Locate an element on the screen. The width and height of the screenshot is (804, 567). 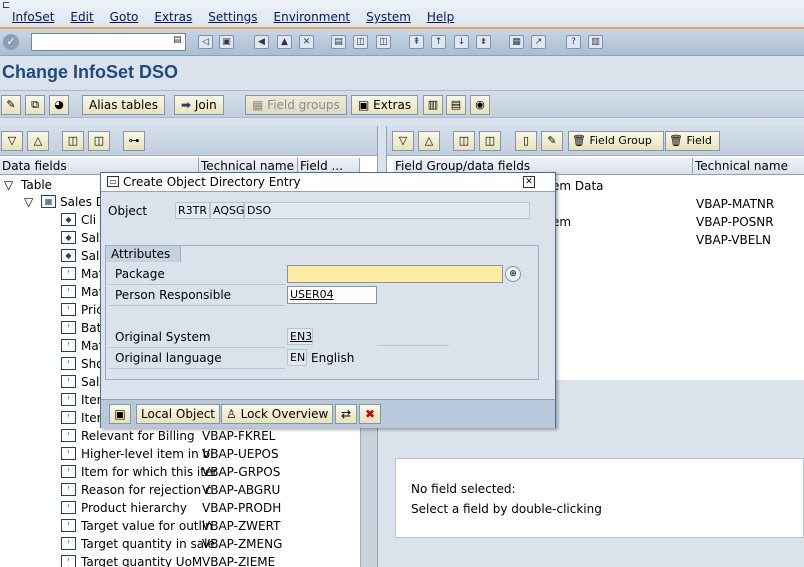
edit-pencil-icon: ✎ is located at coordinates (552, 141).